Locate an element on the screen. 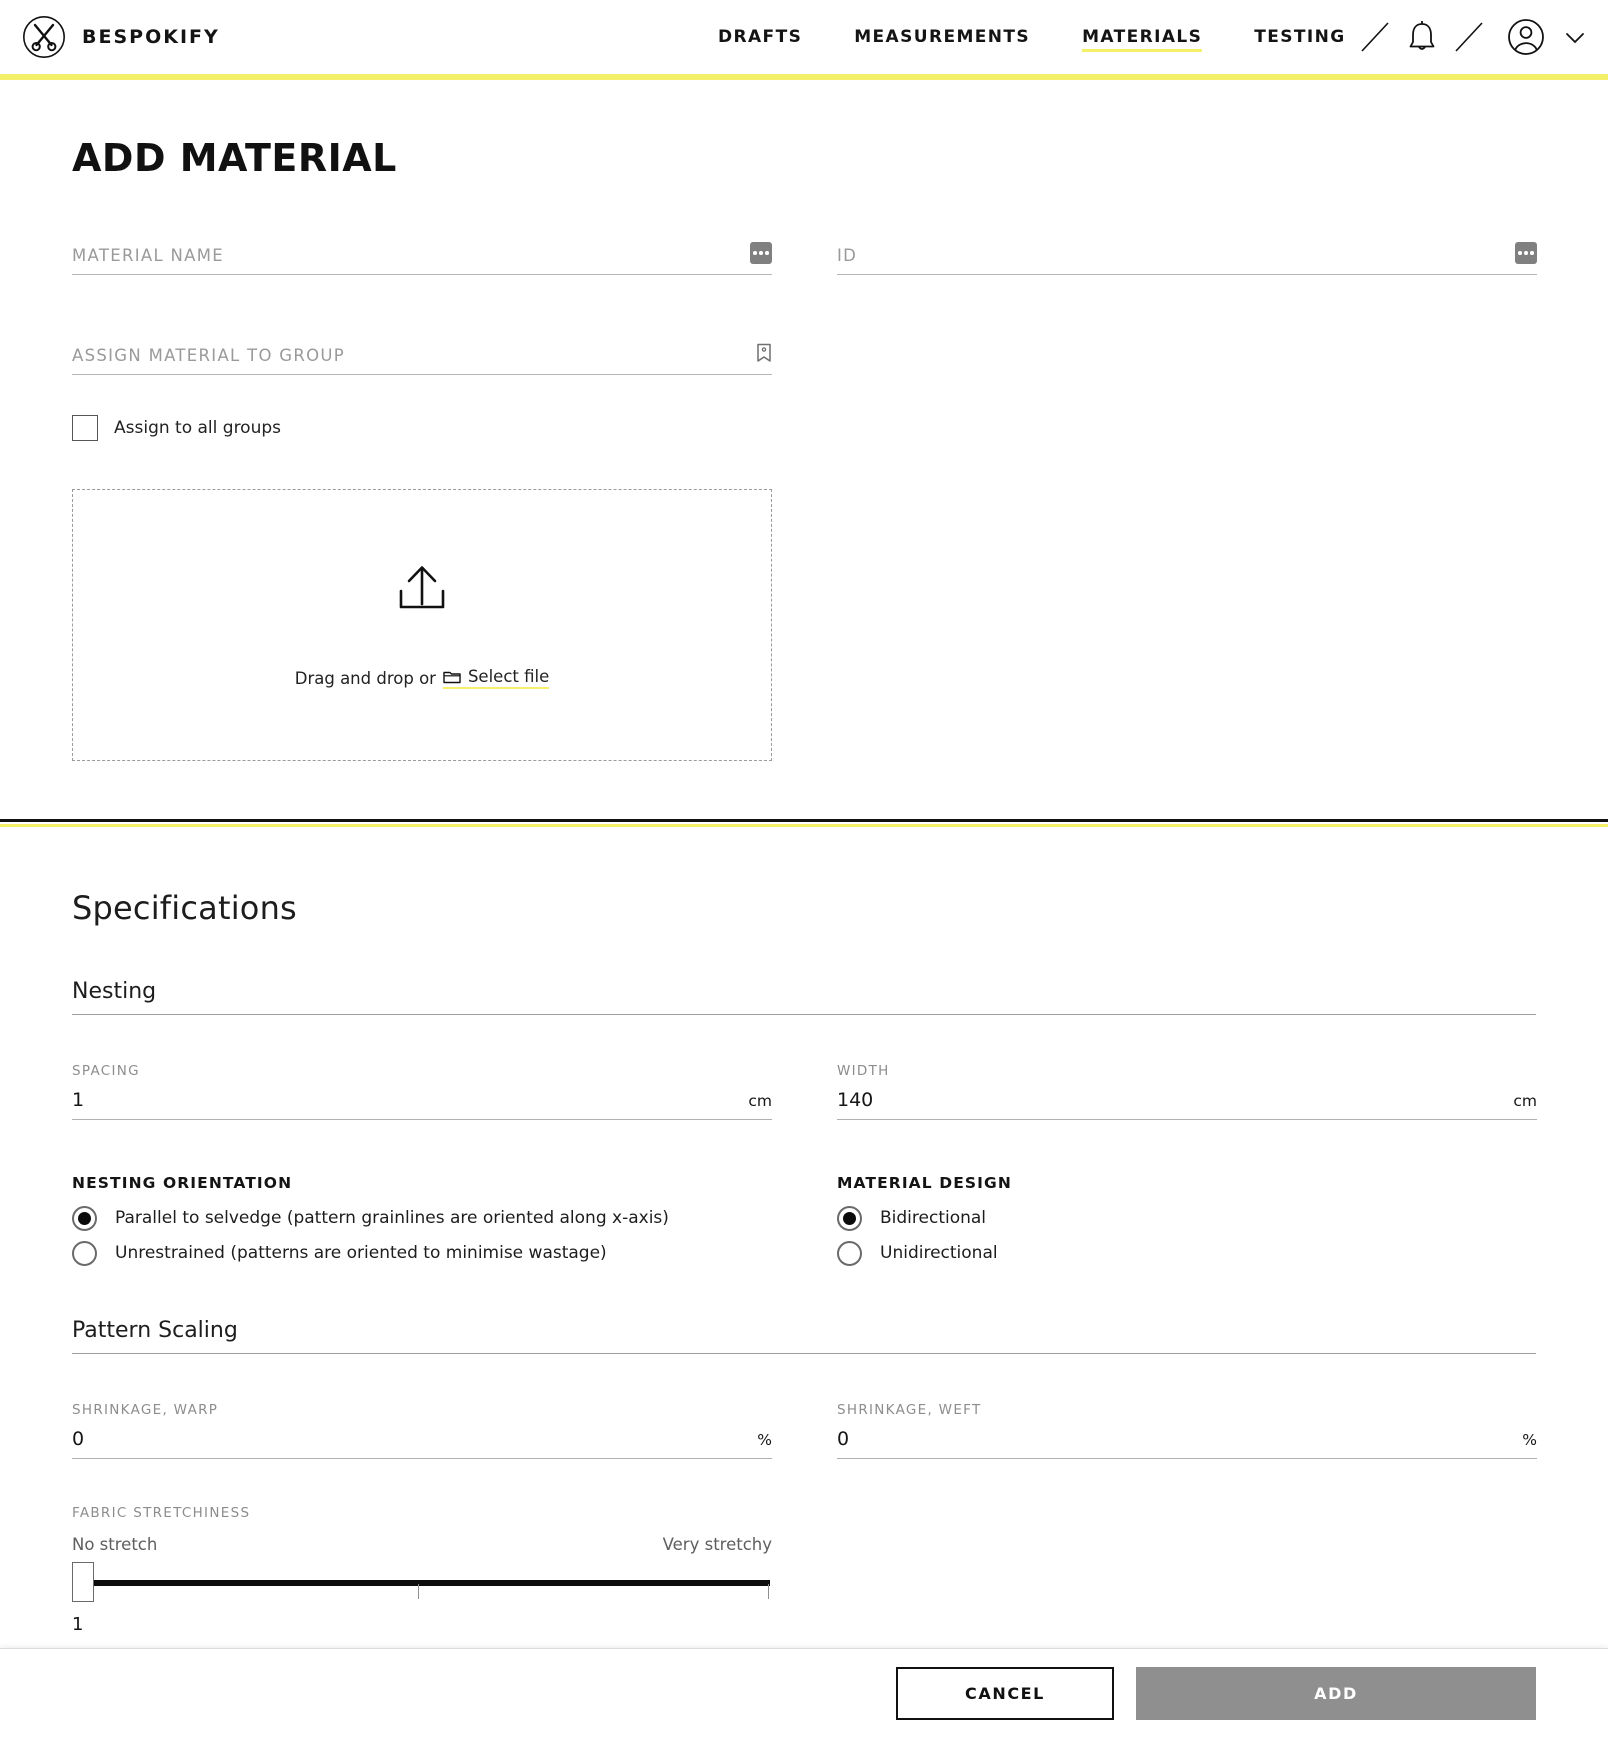  slider-min-label: No stretch is located at coordinates (115, 1544).